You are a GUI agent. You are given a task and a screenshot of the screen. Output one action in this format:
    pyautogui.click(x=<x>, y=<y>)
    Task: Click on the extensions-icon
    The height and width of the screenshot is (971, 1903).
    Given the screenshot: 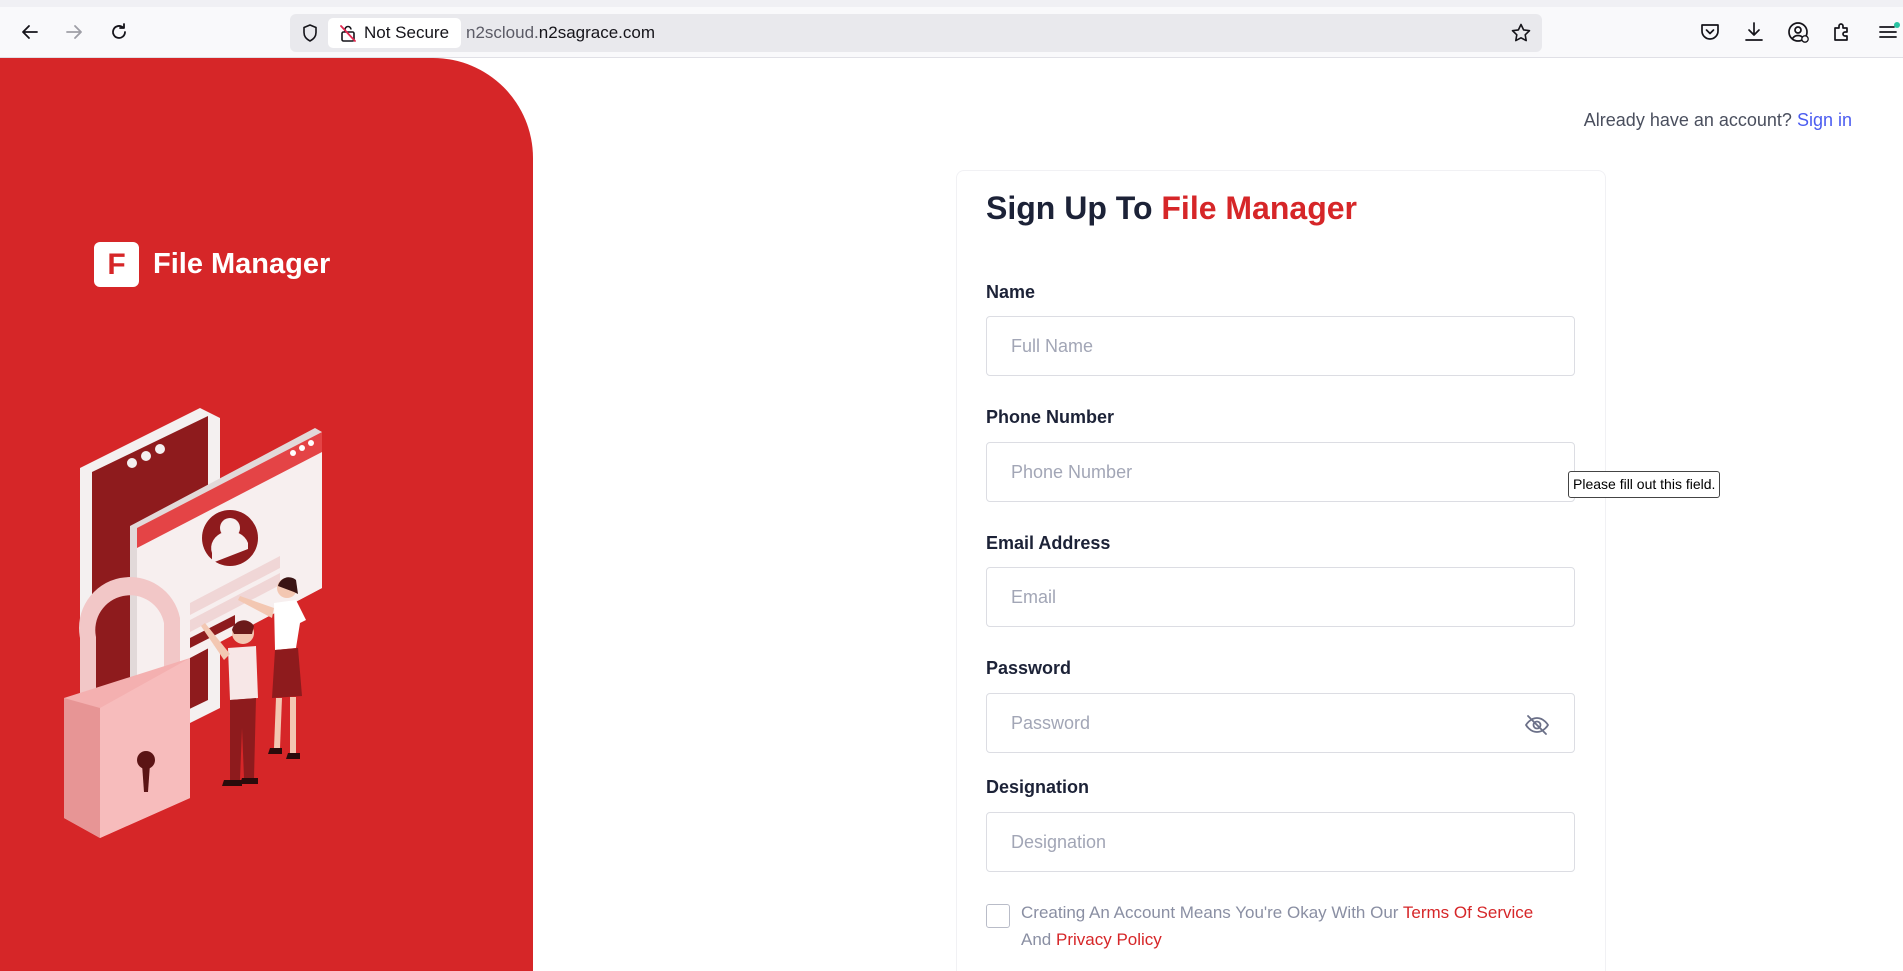 What is the action you would take?
    pyautogui.click(x=1842, y=32)
    